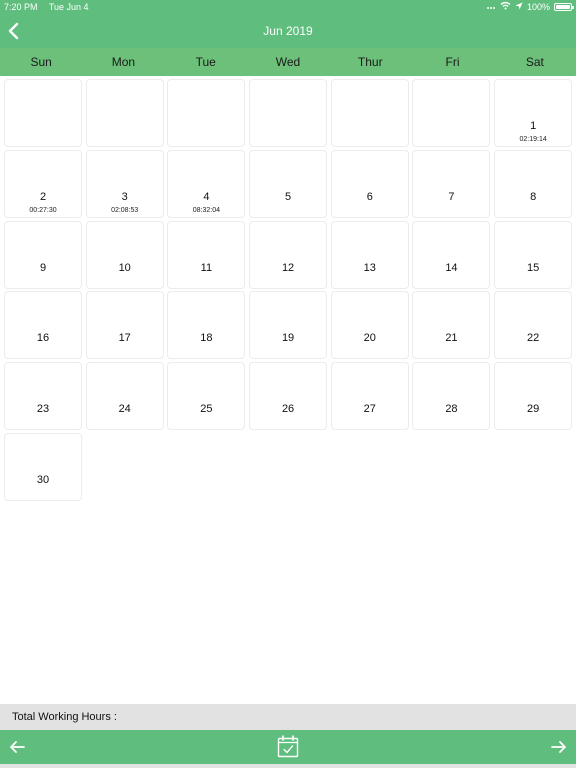  Describe the element at coordinates (124, 183) in the screenshot. I see `calendar-day-cell: 3 02:08:53` at that location.